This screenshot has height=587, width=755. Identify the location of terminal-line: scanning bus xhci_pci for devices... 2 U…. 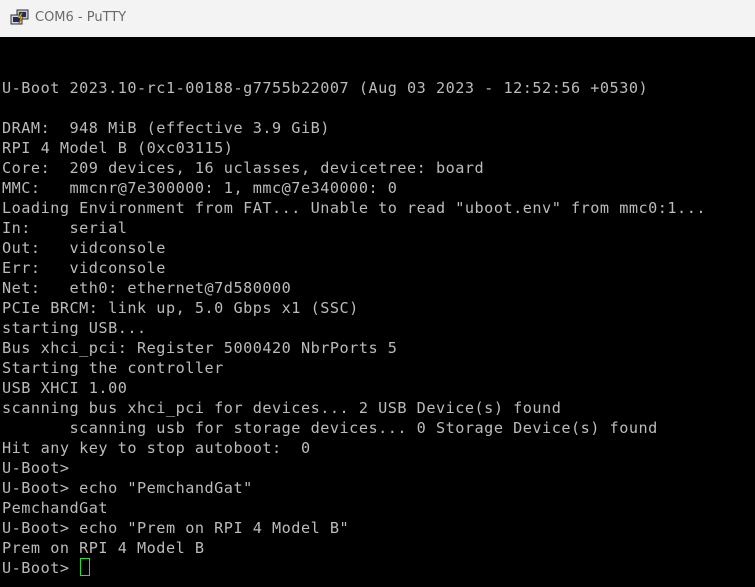
(354, 408).